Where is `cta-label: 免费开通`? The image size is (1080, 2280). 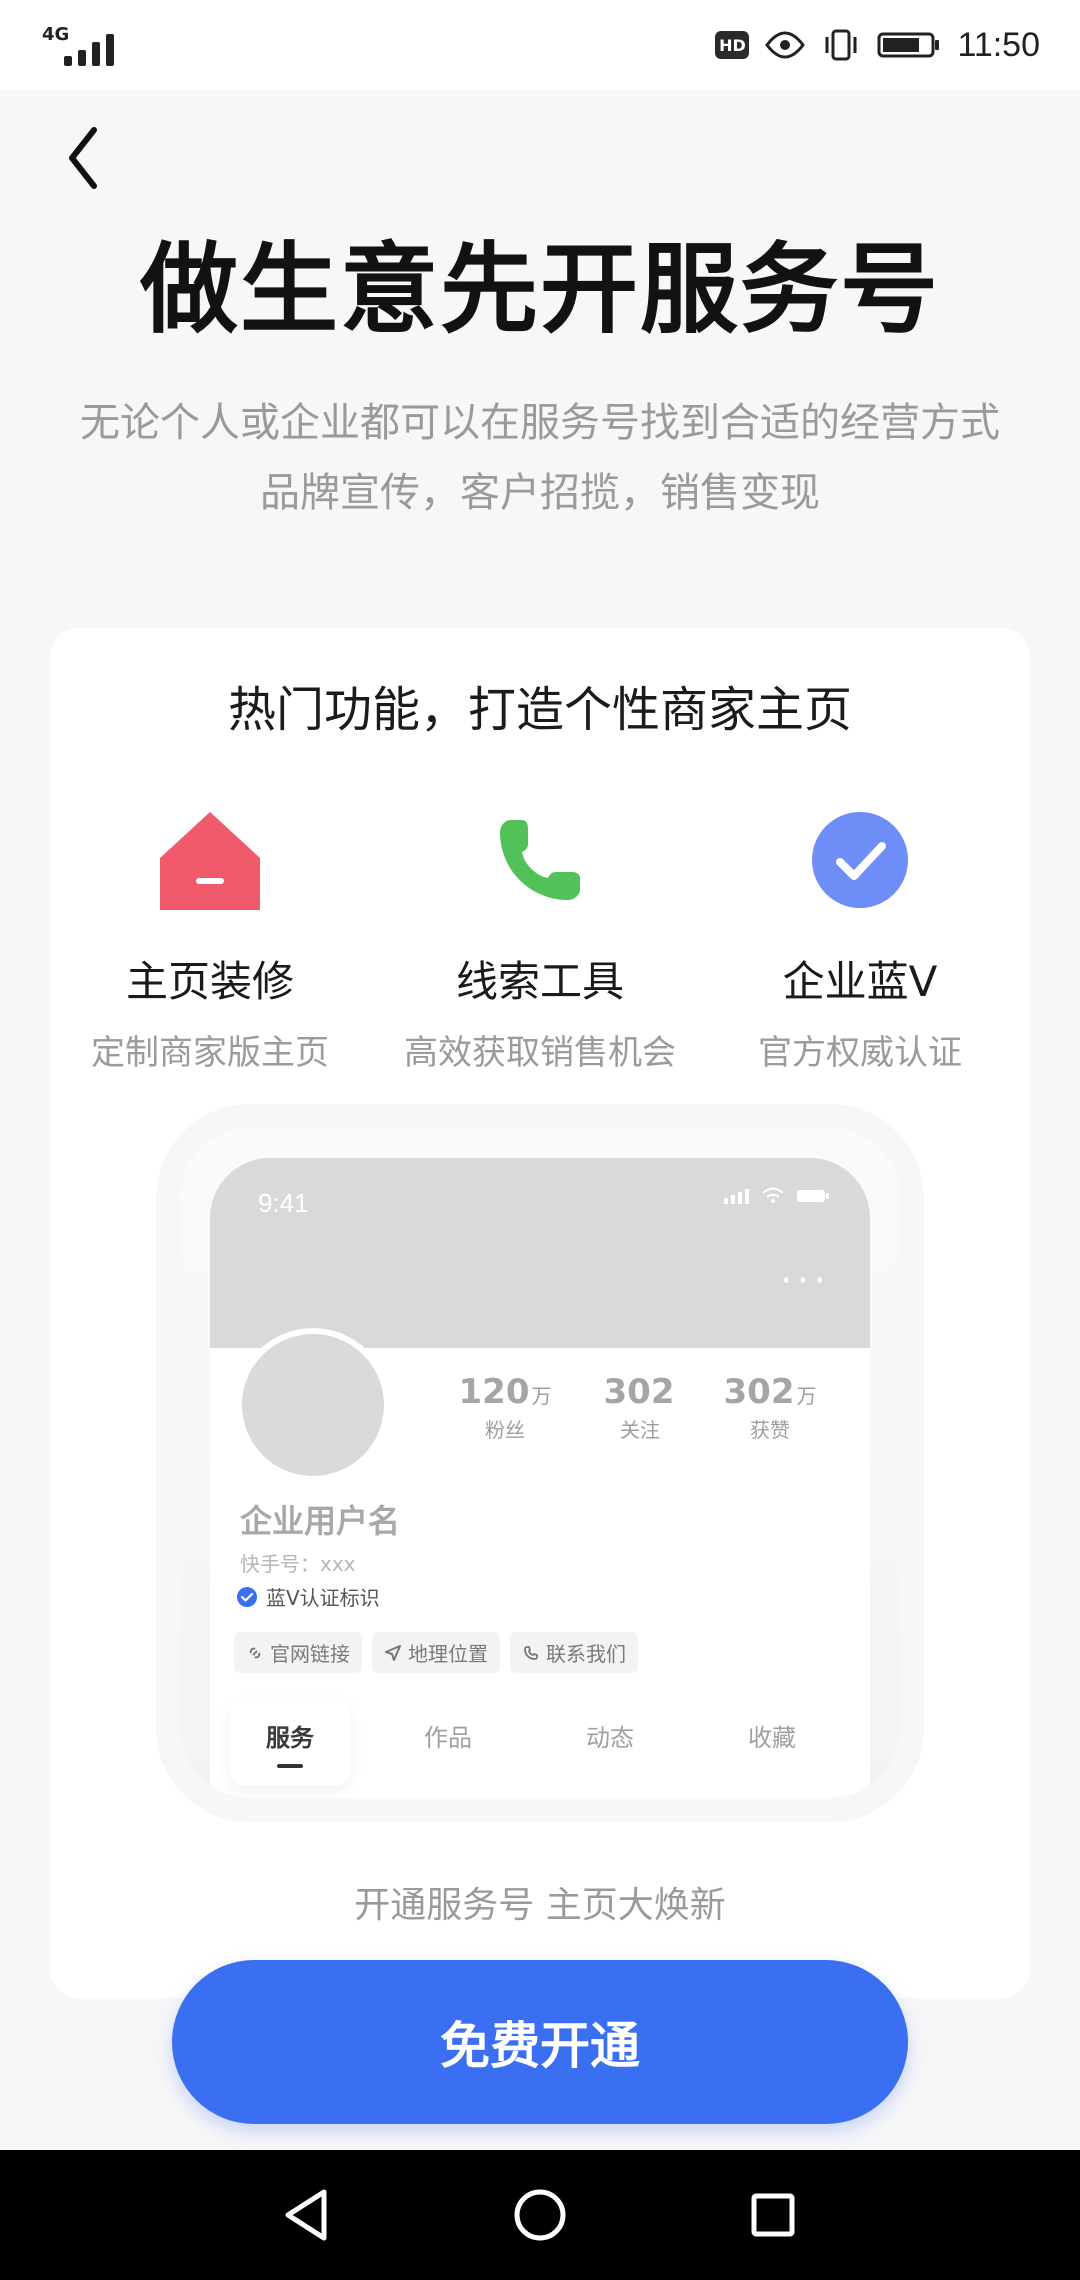
cta-label: 免费开通 is located at coordinates (540, 2046).